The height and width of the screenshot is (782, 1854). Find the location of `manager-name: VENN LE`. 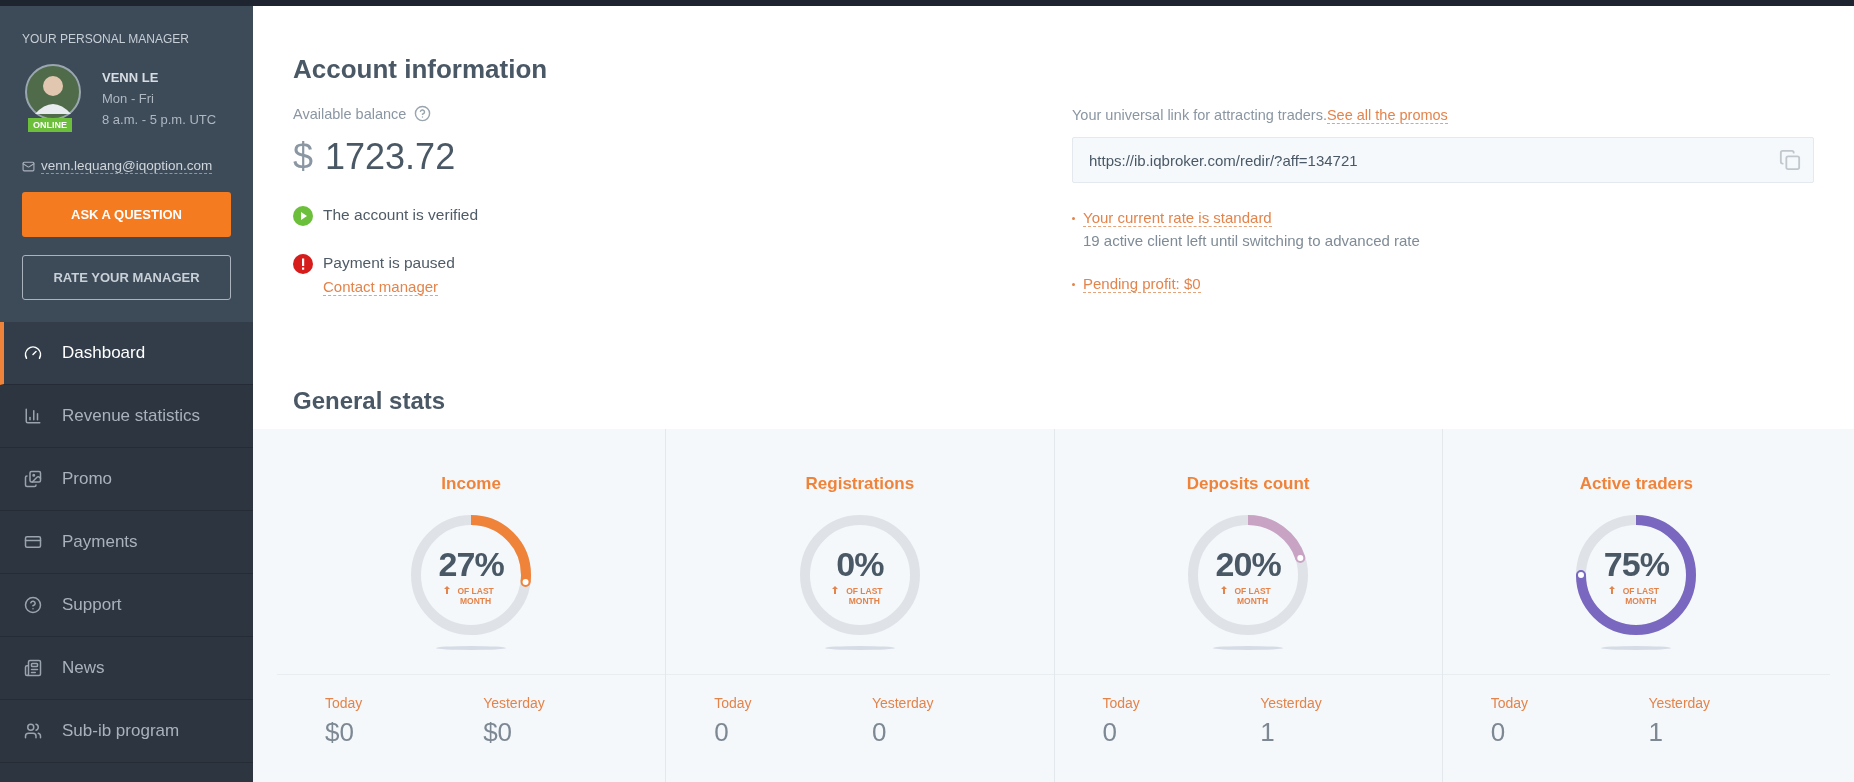

manager-name: VENN LE is located at coordinates (131, 77).